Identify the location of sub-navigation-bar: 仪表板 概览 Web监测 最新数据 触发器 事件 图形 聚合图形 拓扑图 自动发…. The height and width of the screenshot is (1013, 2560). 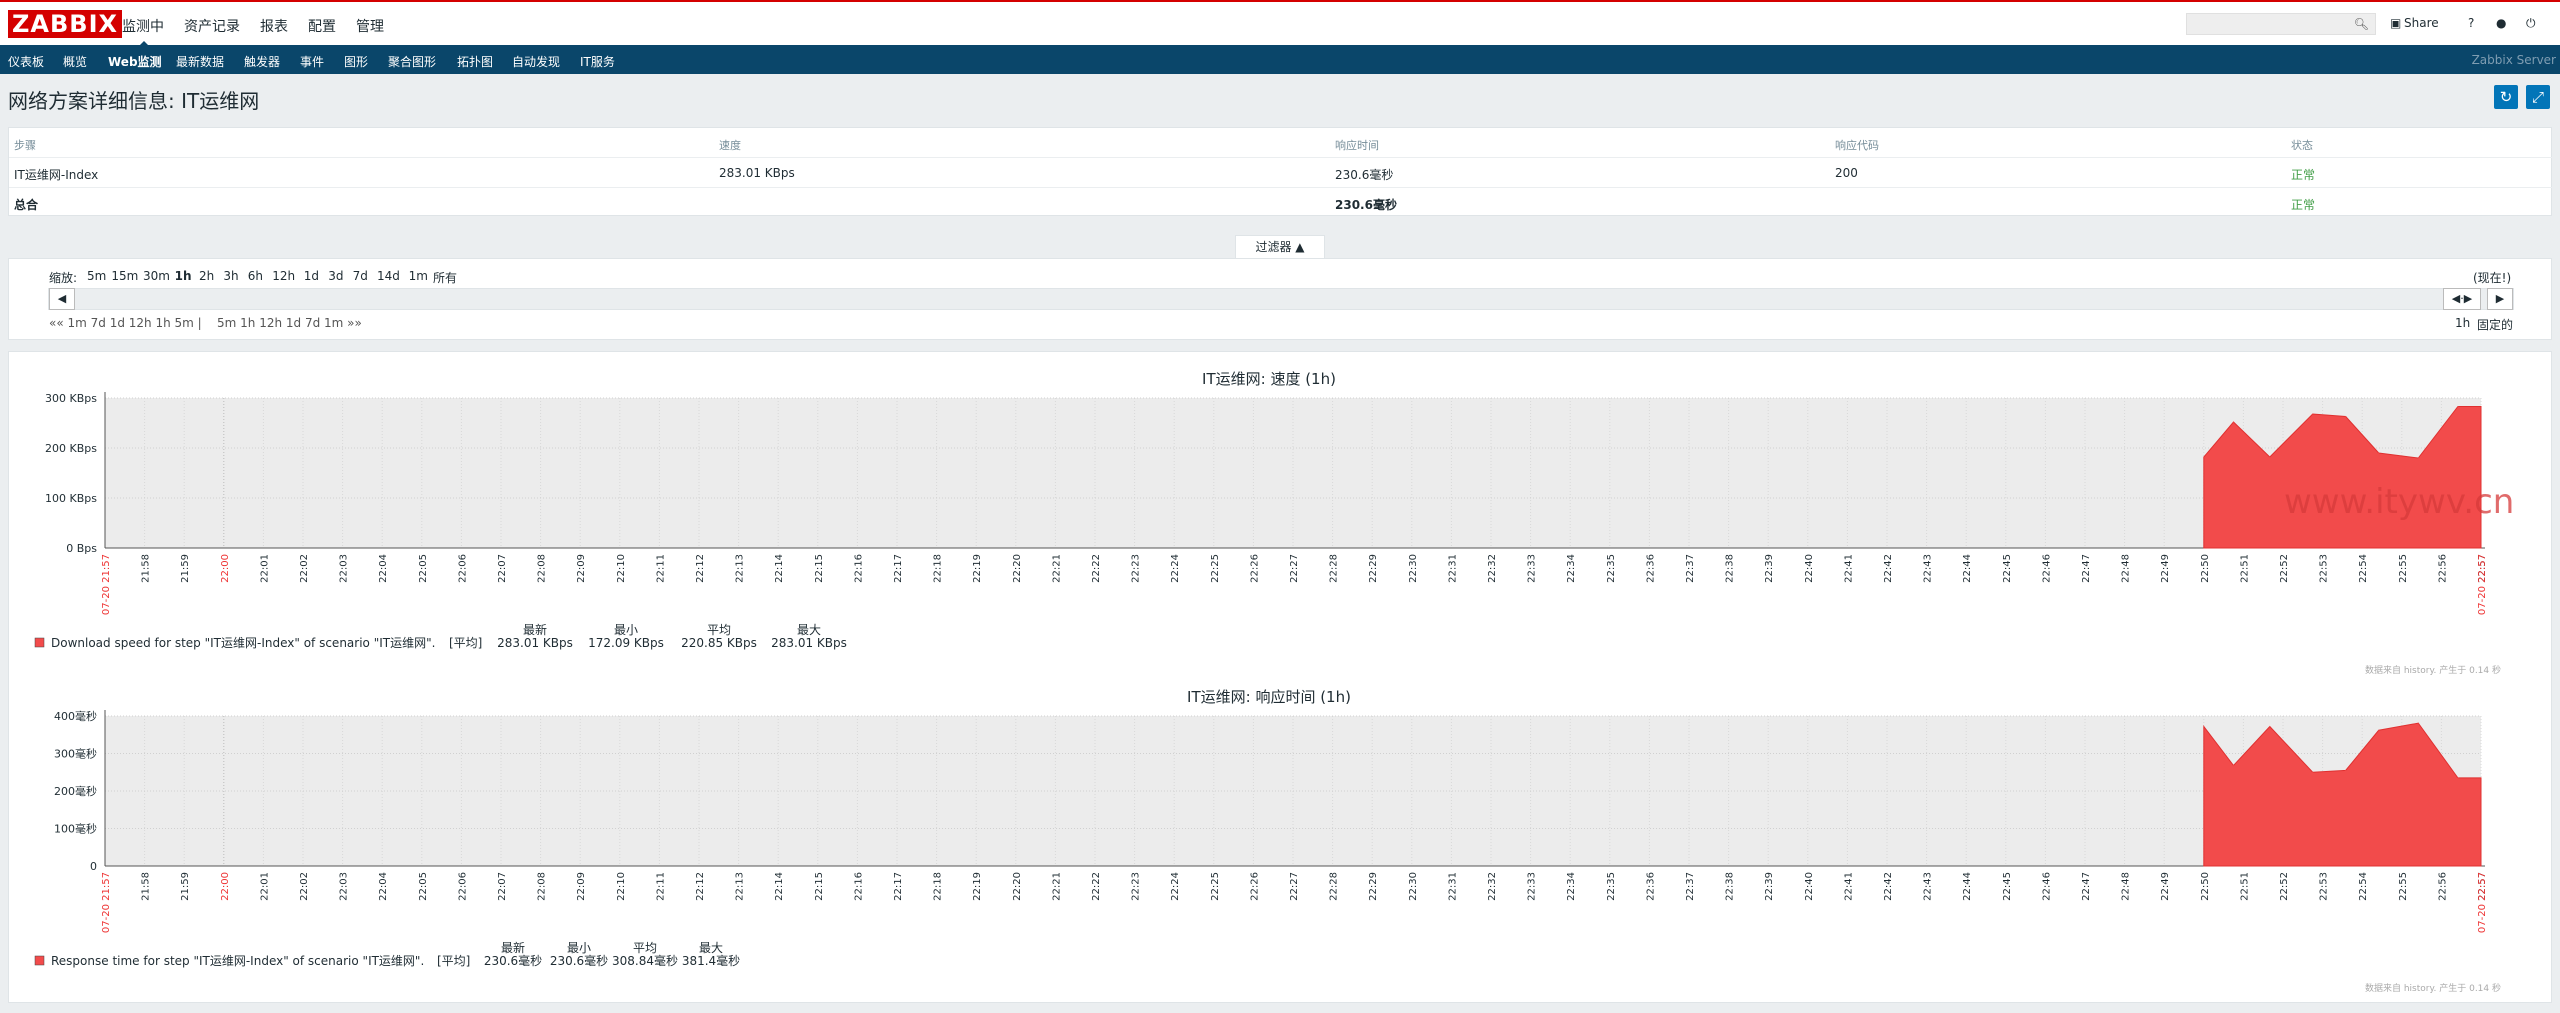
(1280, 59).